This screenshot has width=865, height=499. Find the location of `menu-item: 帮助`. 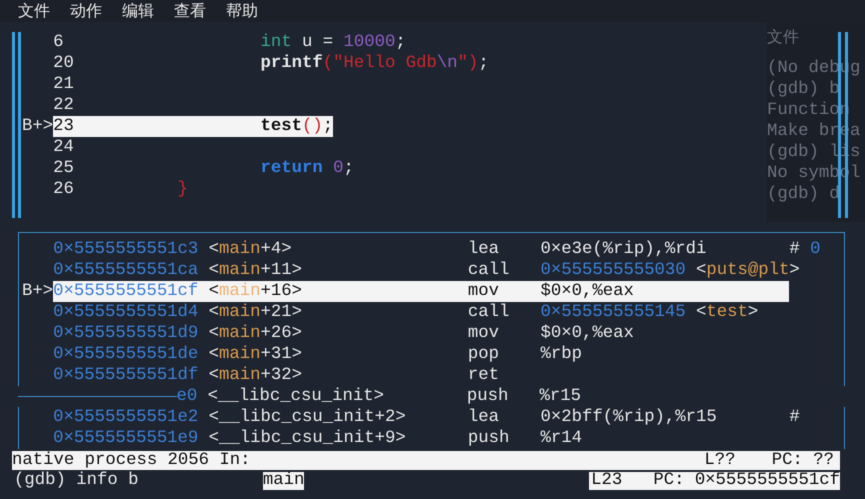

menu-item: 帮助 is located at coordinates (242, 11).